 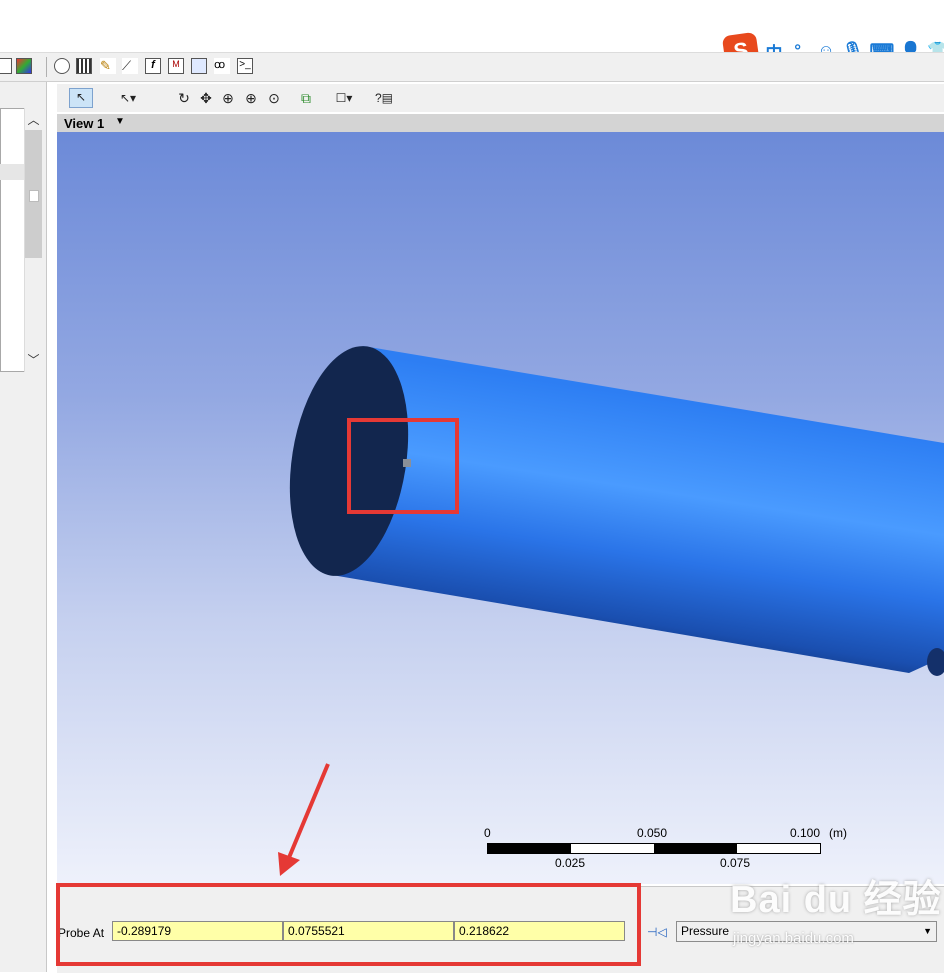 What do you see at coordinates (652, 833) in the screenshot?
I see `scale-label-0050: 0.050` at bounding box center [652, 833].